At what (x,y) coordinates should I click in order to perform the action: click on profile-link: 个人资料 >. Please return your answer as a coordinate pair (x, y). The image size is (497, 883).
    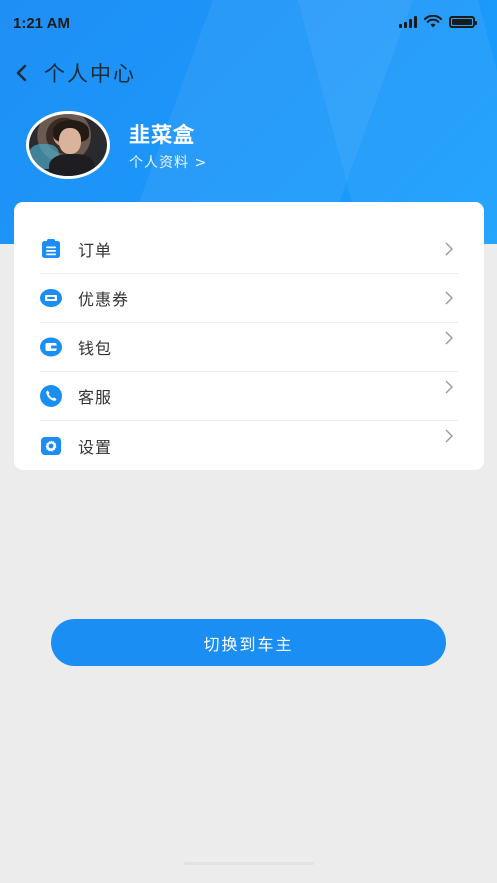
    Looking at the image, I should click on (168, 162).